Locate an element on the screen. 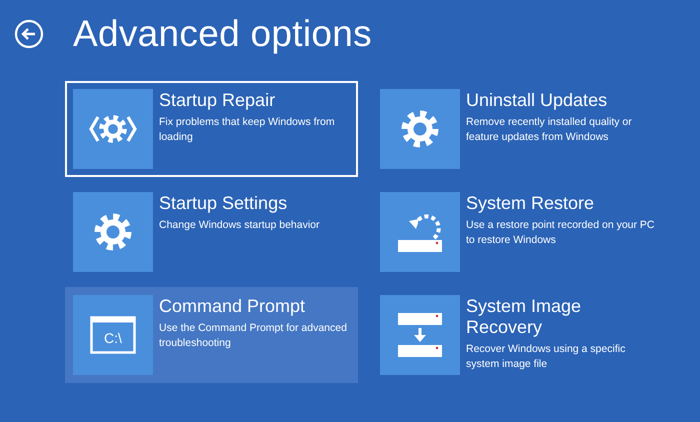 This screenshot has width=700, height=422. option-description: Use a restore point recorded on your PC to restore Windows is located at coordinates (561, 233).